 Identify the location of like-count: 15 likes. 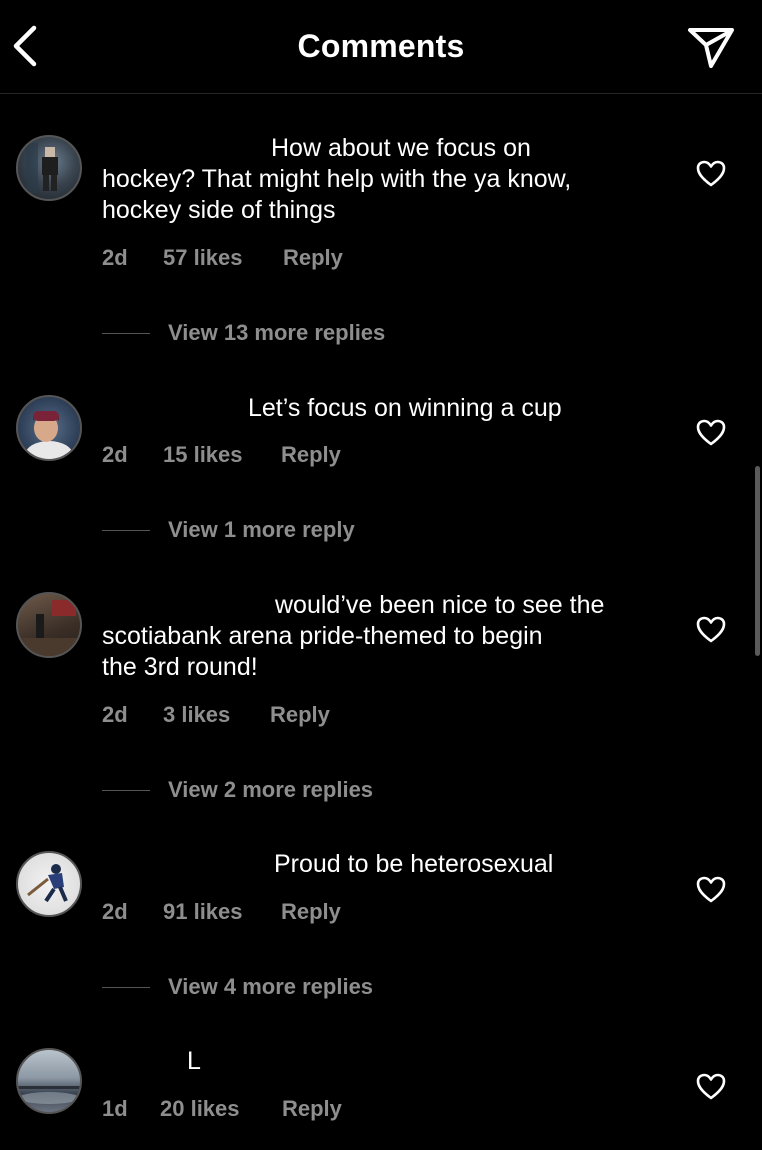
(203, 455).